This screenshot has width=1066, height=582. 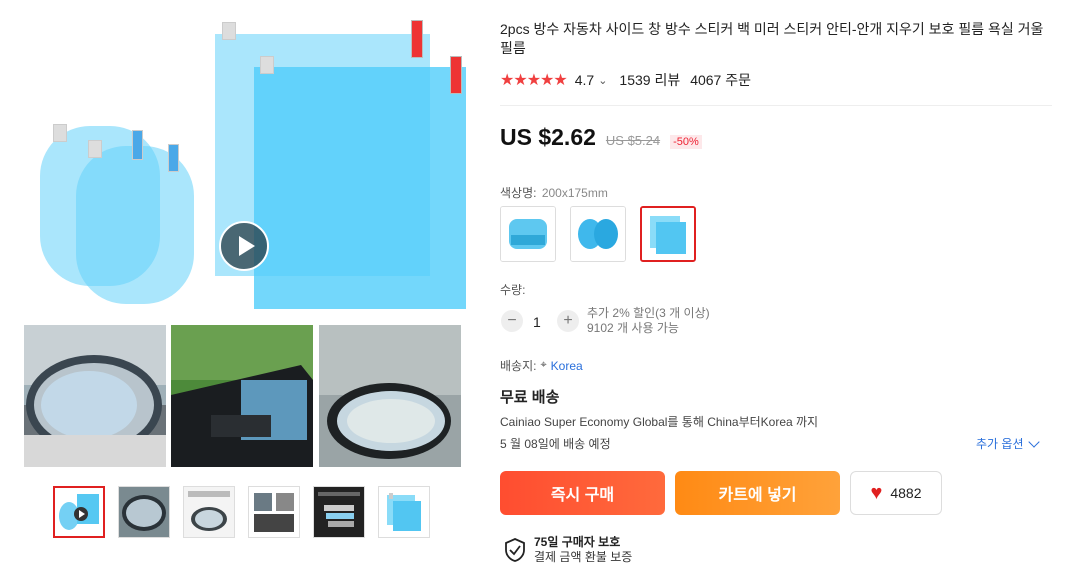 I want to click on buyer-protection: 75일 구매자 보호 결제 금액 환불 보증, so click(x=583, y=550).